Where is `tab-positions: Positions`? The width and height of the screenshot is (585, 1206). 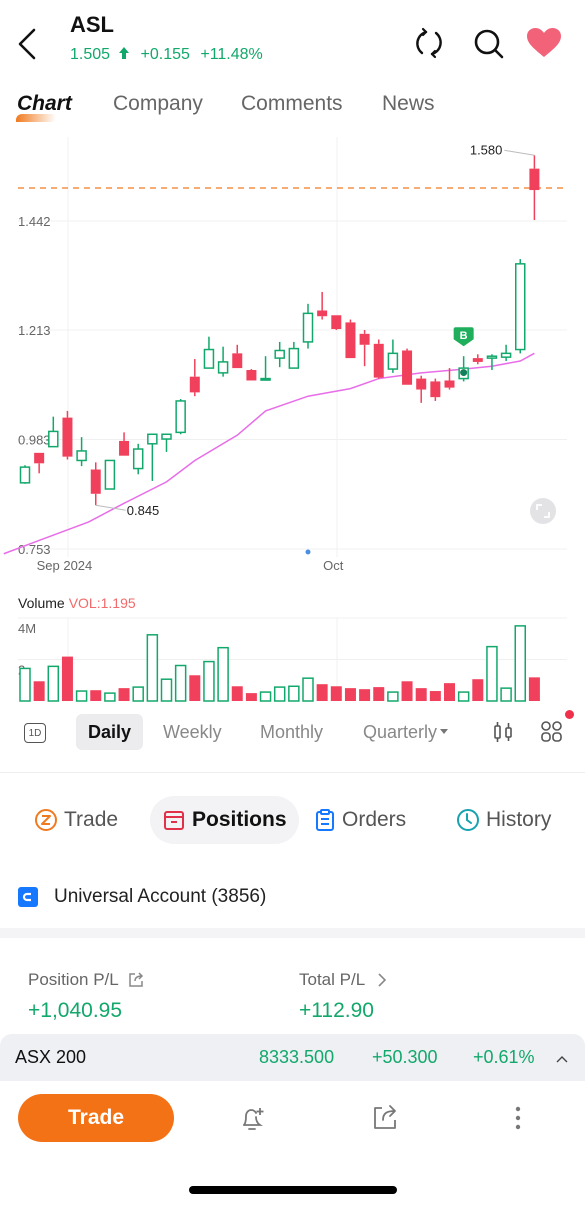
tab-positions: Positions is located at coordinates (224, 820).